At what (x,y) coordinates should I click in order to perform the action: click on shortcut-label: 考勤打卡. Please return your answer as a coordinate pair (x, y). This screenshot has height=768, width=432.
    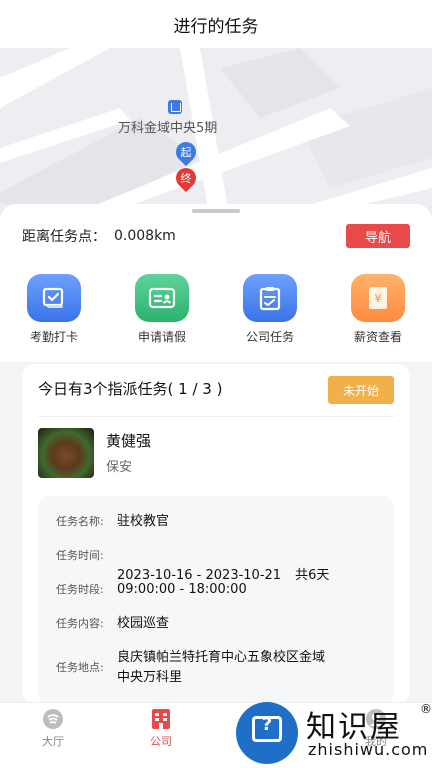
    Looking at the image, I should click on (53, 337).